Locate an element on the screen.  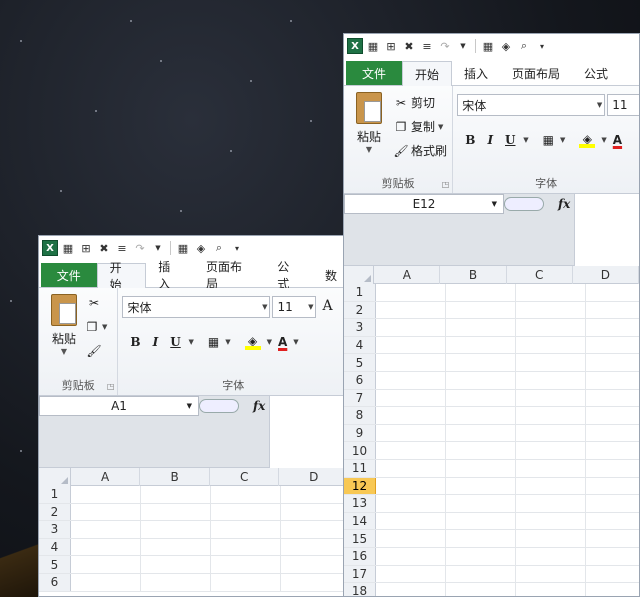
tab-home: 开始 is located at coordinates (121, 276).